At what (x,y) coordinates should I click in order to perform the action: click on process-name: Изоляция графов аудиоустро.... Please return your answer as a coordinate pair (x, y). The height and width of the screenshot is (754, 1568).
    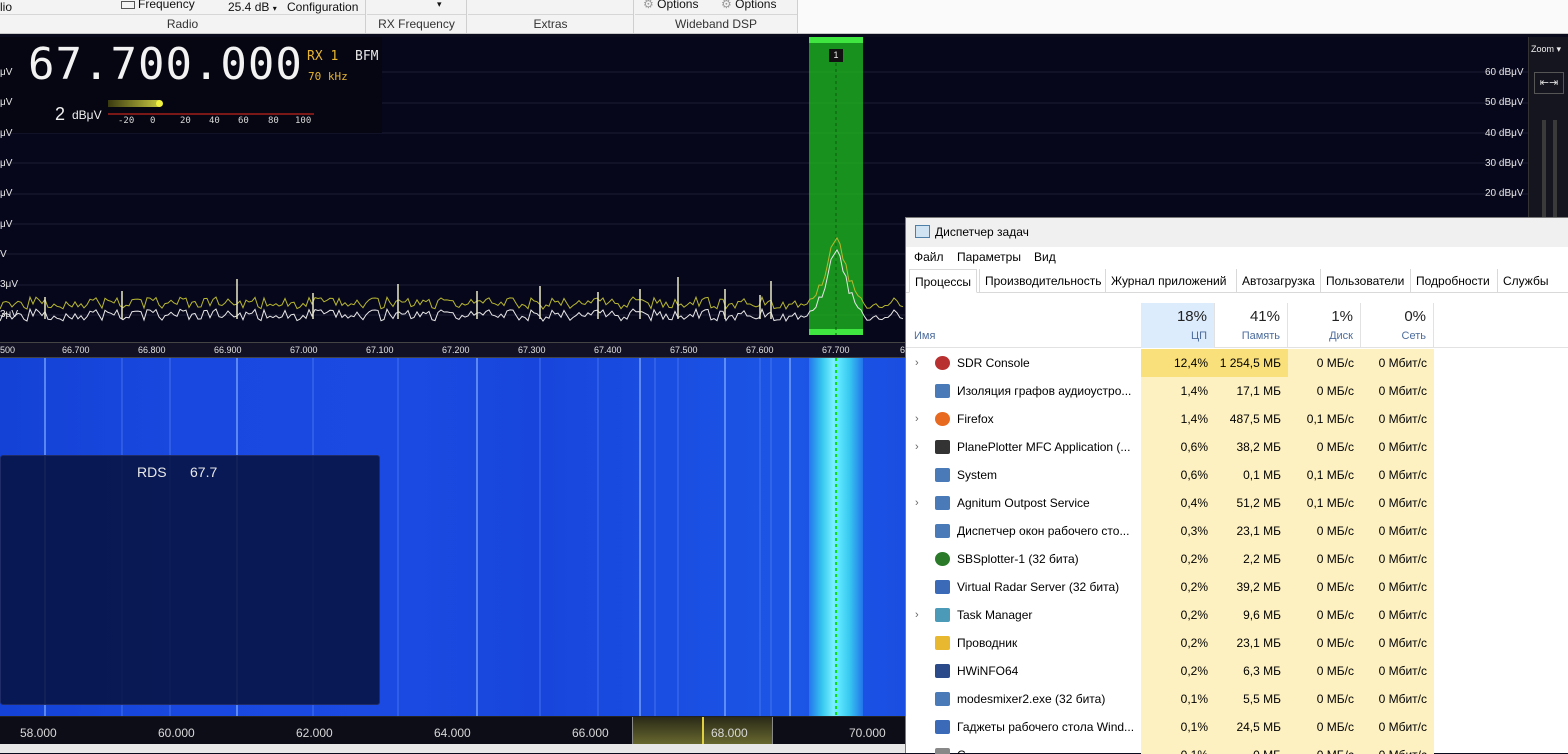
    Looking at the image, I should click on (1044, 391).